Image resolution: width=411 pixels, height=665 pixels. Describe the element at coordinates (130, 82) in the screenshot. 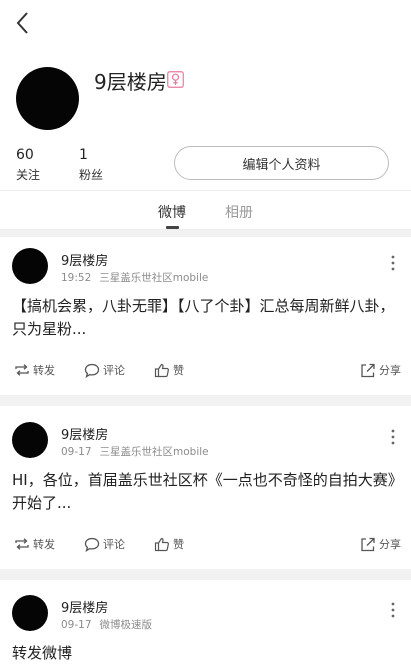

I see `profile-name: 9层楼房` at that location.